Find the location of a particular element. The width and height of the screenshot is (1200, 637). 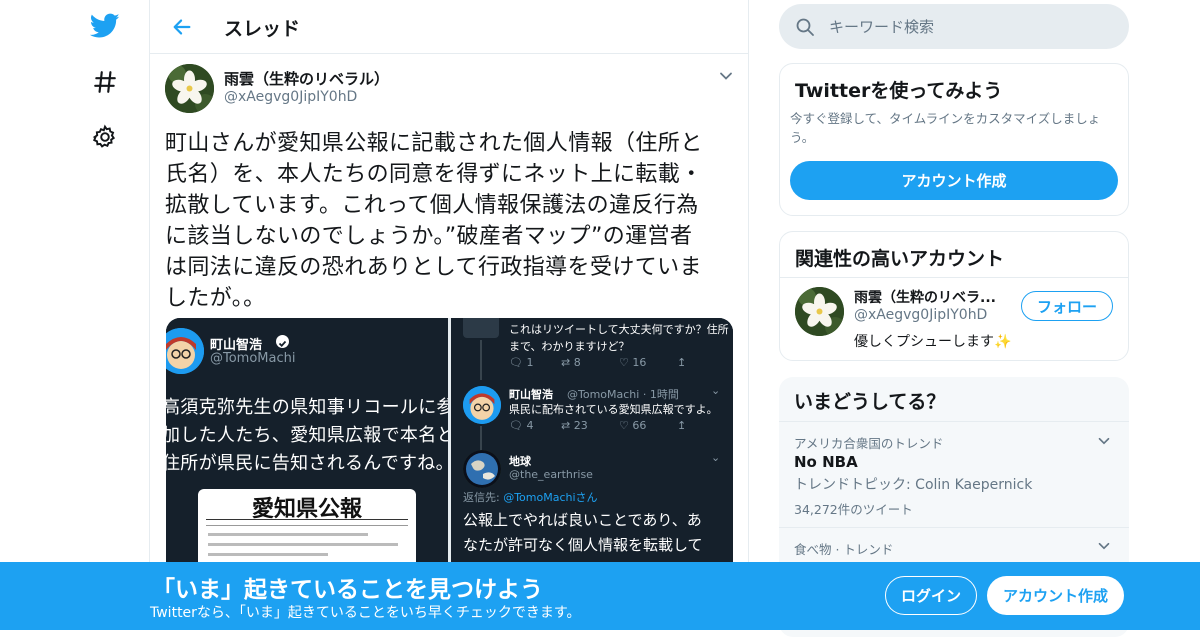

reply-author-name: 町山智浩 is located at coordinates (531, 394).